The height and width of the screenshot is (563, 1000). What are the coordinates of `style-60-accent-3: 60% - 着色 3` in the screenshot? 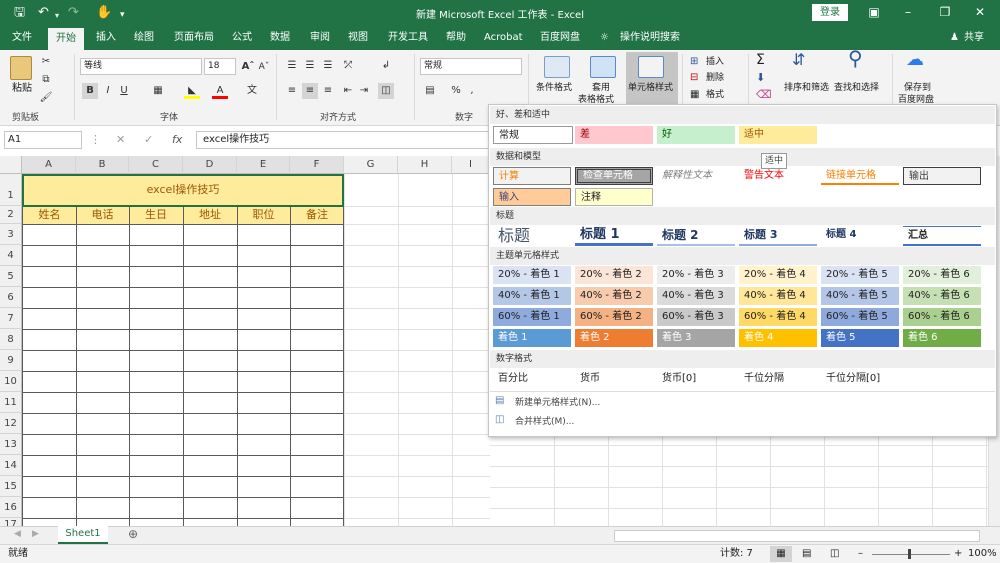 It's located at (696, 317).